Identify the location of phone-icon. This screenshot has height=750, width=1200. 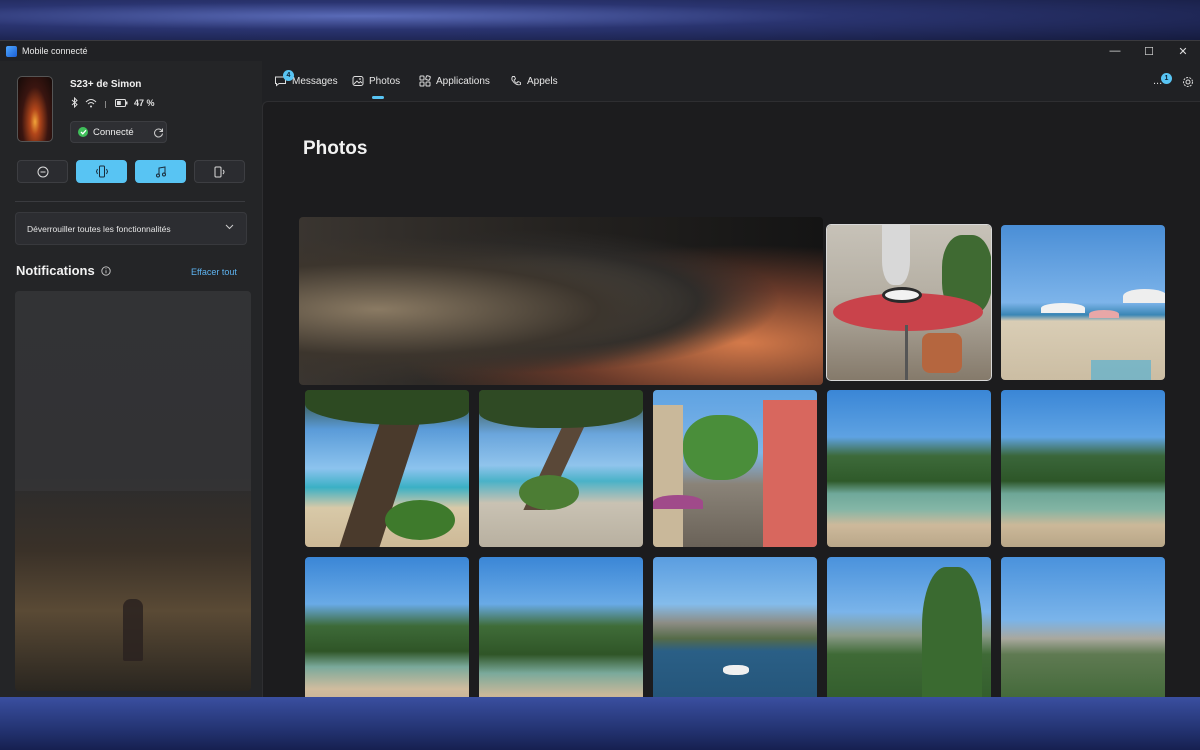
(516, 81).